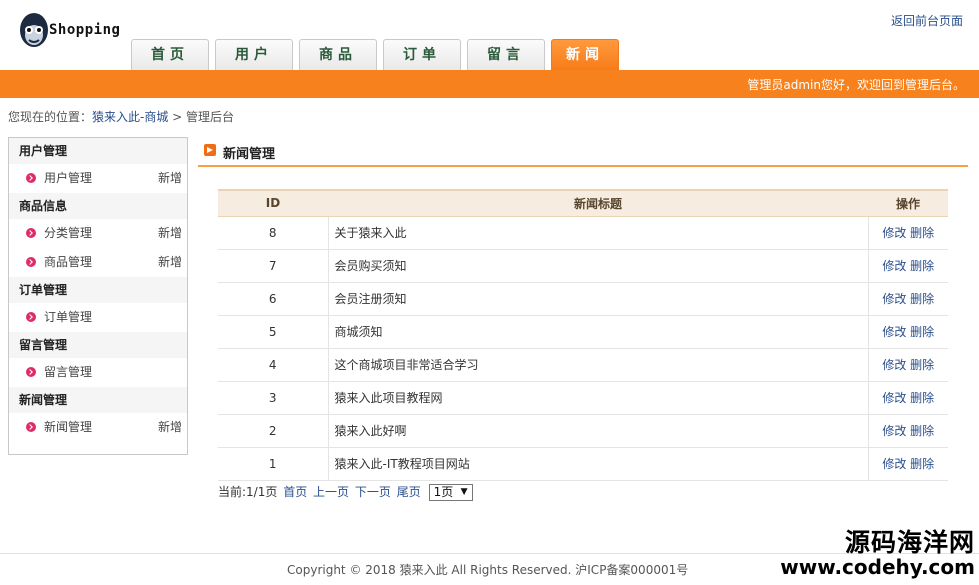 Image resolution: width=979 pixels, height=585 pixels. I want to click on tab-products: 商品, so click(338, 54).